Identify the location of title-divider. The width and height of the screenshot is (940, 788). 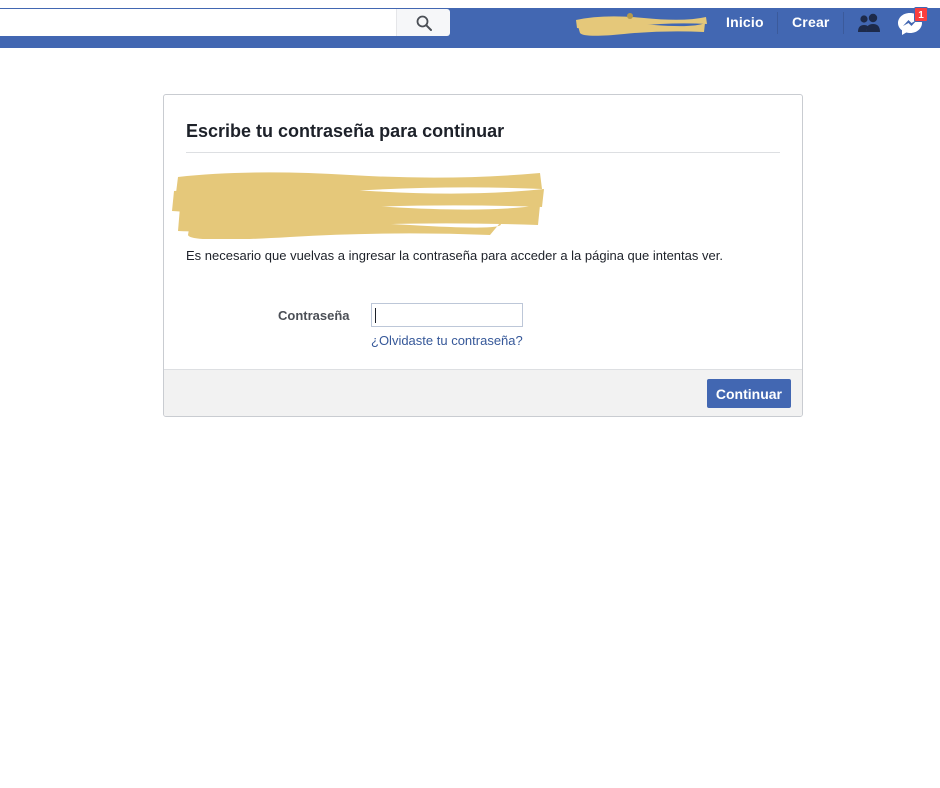
(483, 152).